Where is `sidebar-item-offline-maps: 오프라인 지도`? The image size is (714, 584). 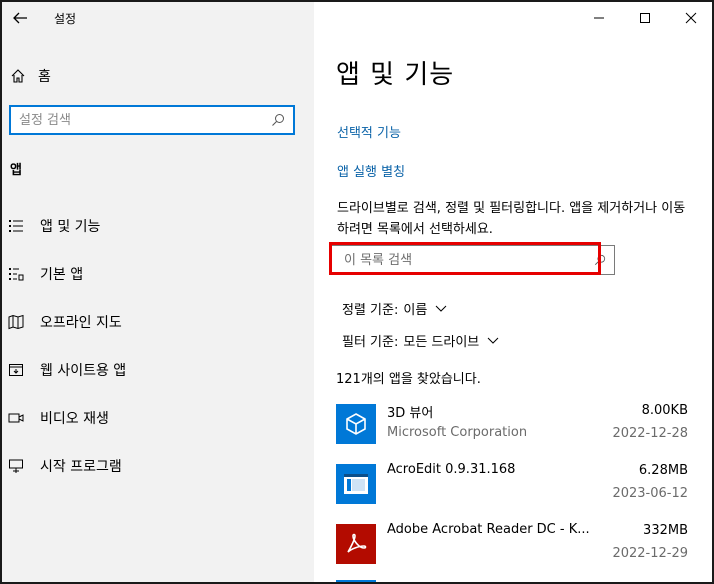
sidebar-item-offline-maps: 오프라인 지도 is located at coordinates (65, 322).